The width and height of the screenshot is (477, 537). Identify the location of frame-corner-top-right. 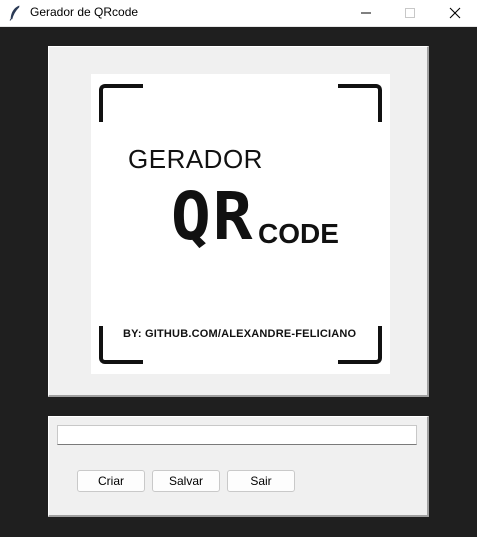
(360, 103).